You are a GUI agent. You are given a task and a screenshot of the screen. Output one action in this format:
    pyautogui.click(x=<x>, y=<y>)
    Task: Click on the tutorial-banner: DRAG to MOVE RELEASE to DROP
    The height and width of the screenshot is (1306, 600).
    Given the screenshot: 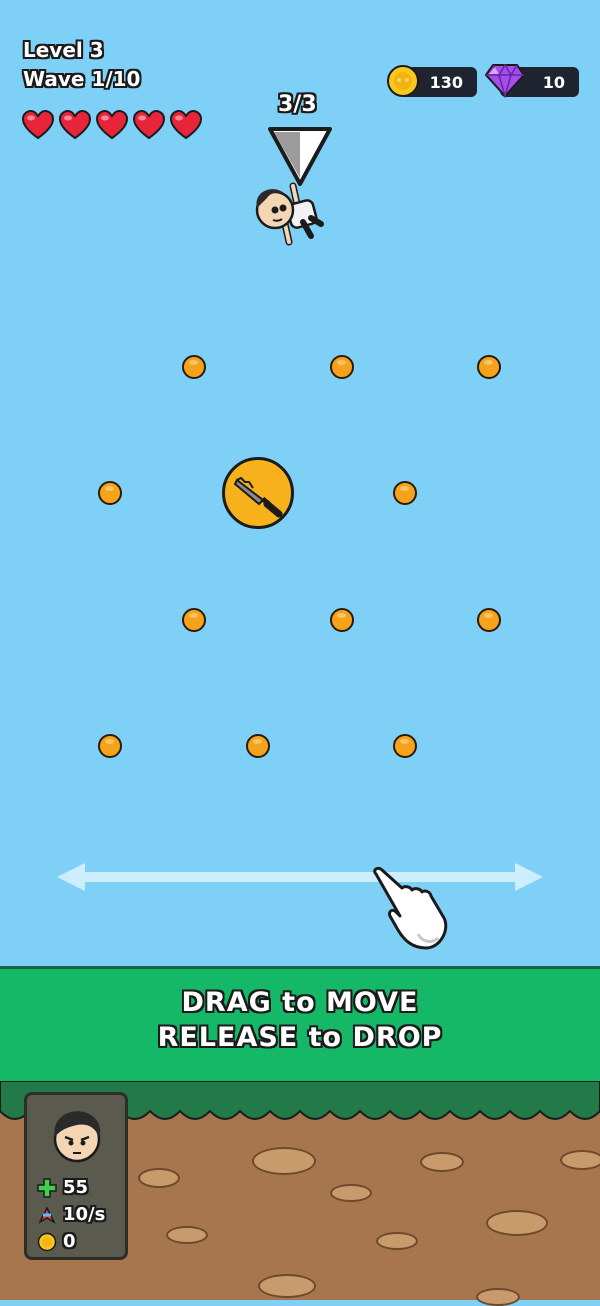 What is the action you would take?
    pyautogui.click(x=300, y=1025)
    